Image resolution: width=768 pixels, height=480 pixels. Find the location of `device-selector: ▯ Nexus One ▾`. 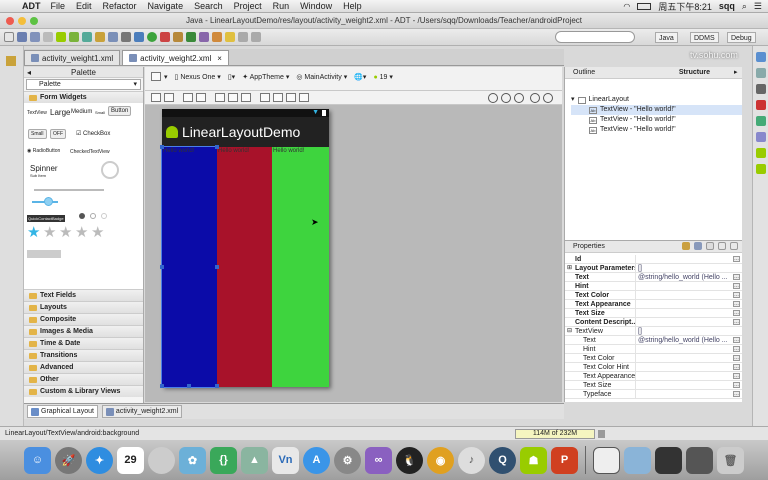

device-selector: ▯ Nexus One ▾ is located at coordinates (198, 77).